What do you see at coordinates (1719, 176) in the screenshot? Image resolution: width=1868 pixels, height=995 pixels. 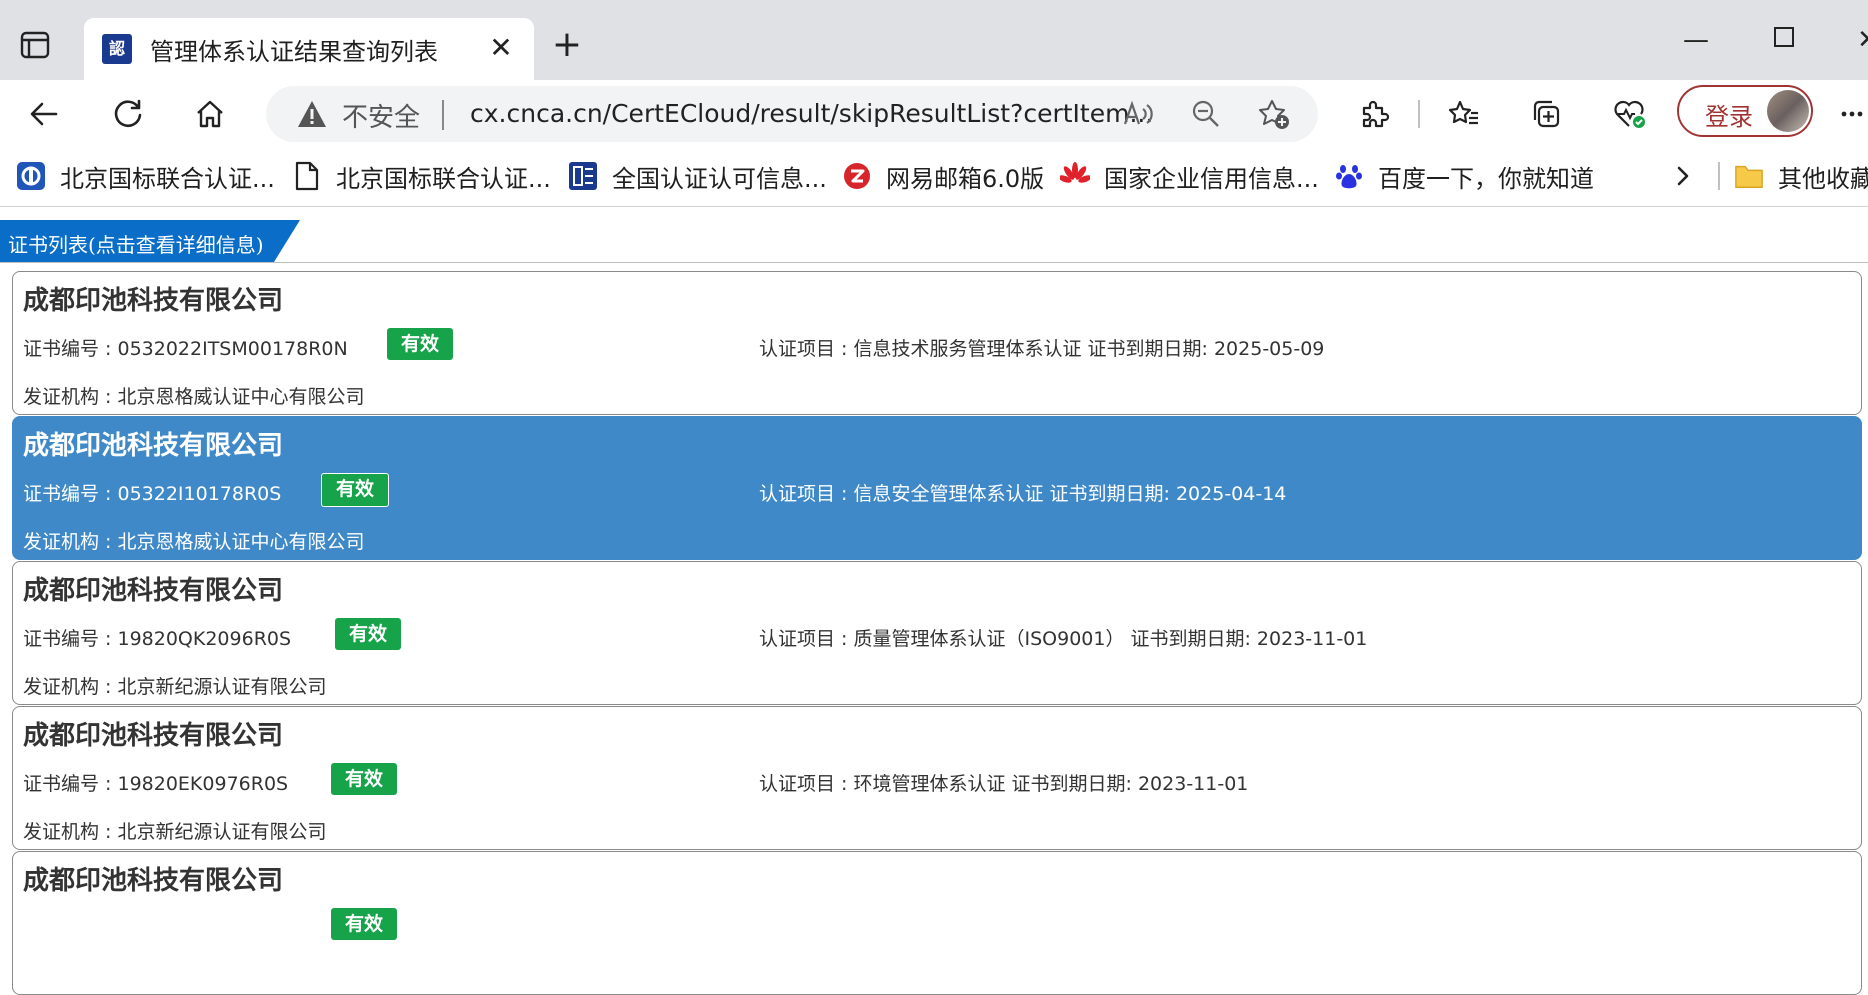 I see `bookmarks-divider` at bounding box center [1719, 176].